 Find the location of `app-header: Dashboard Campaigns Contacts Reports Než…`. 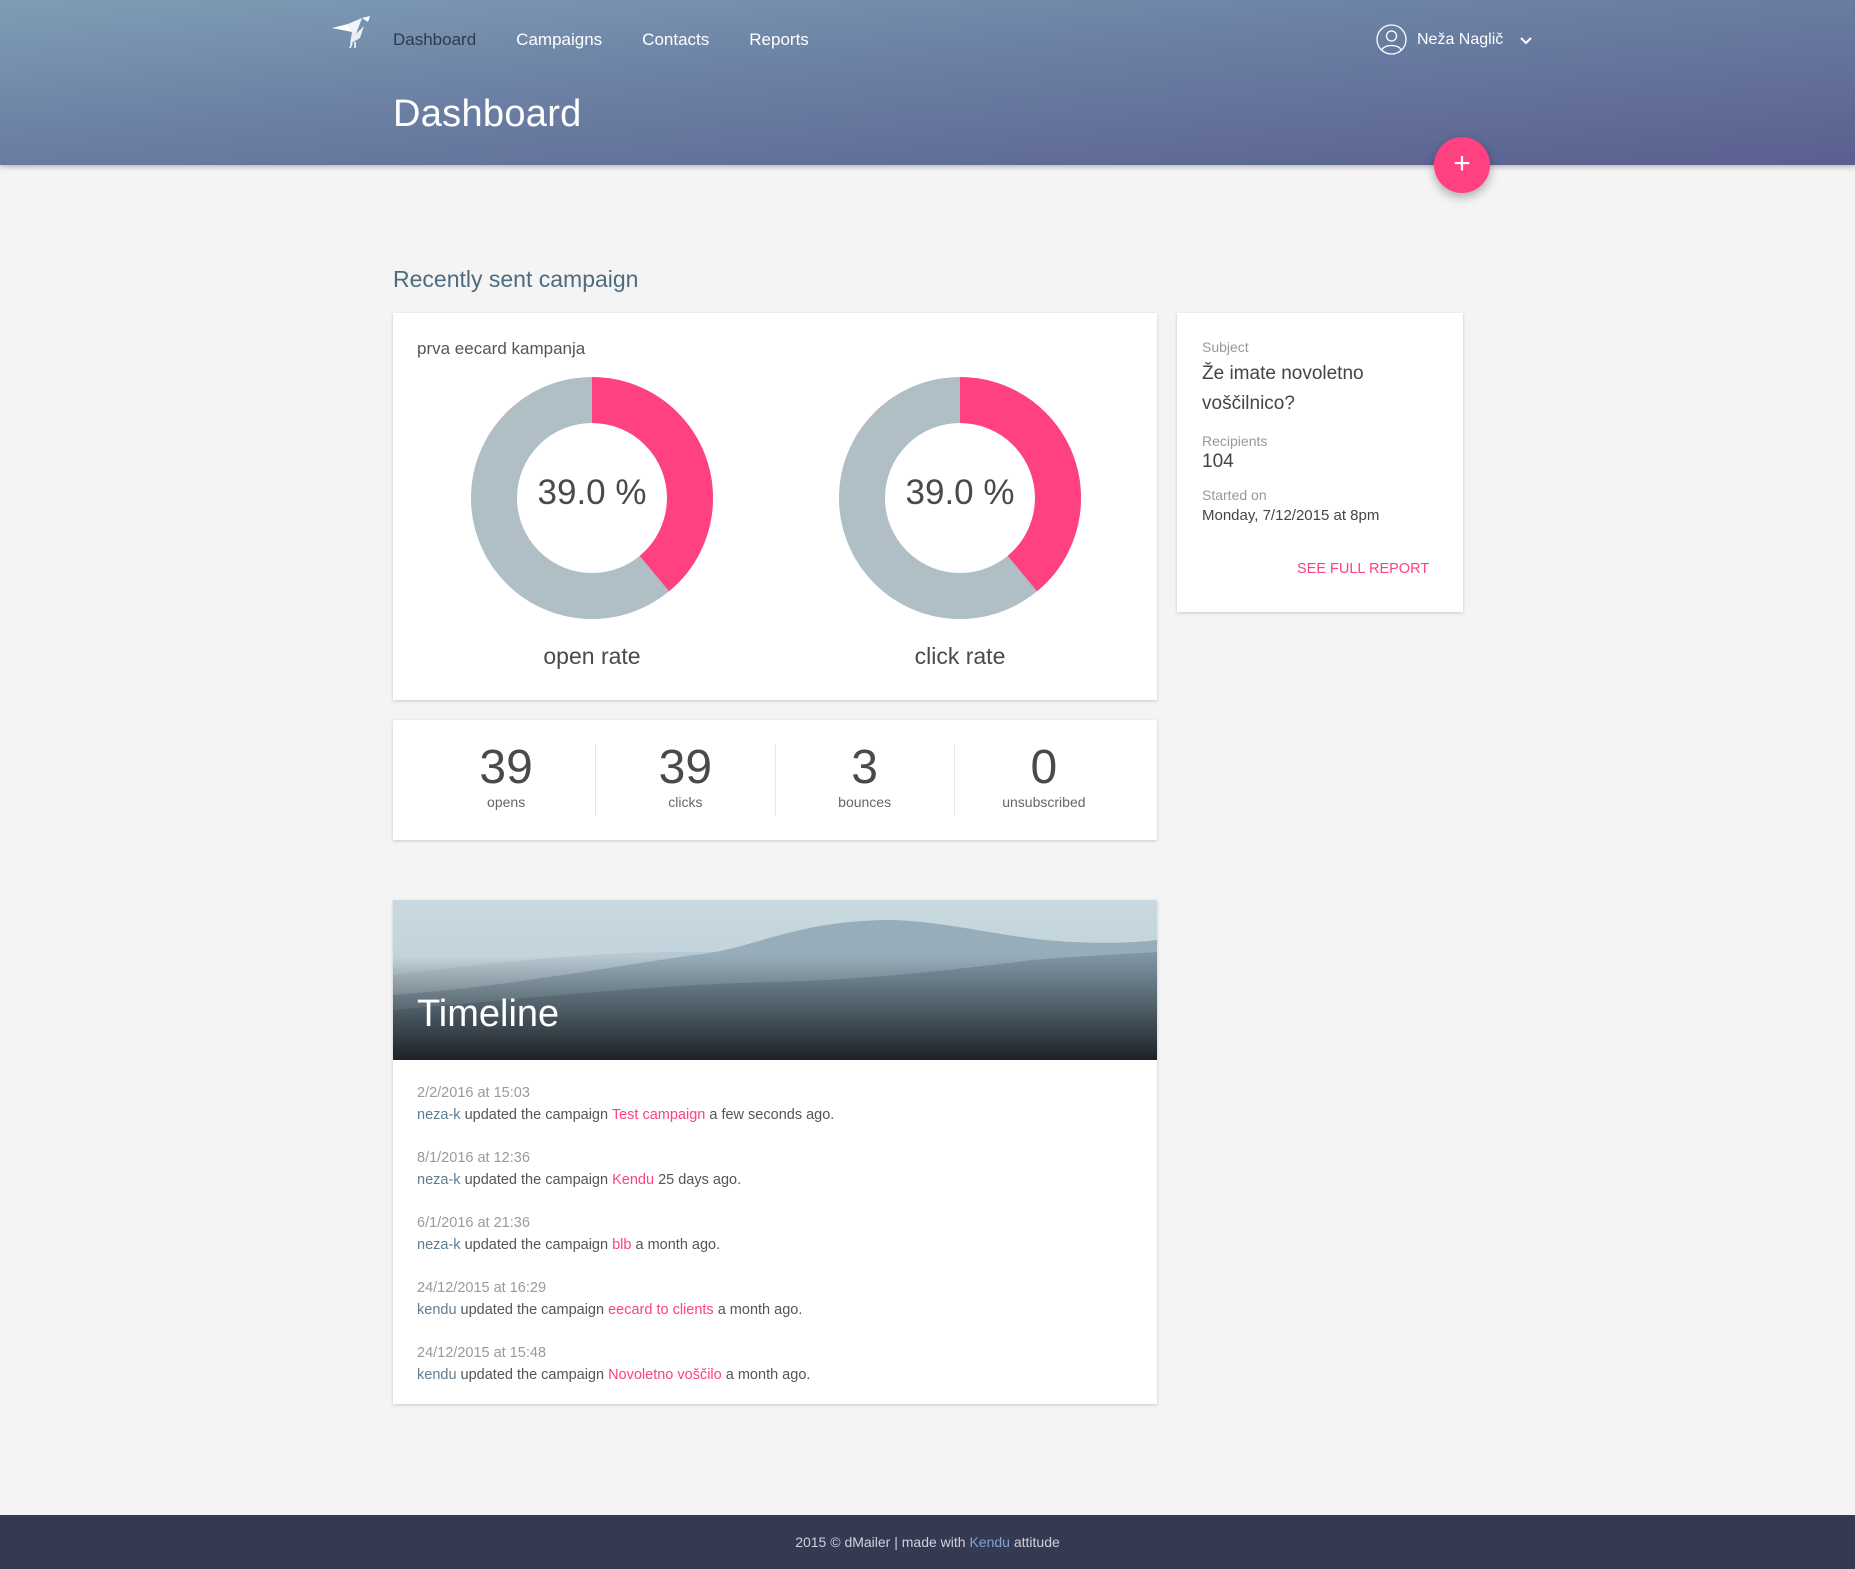

app-header: Dashboard Campaigns Contacts Reports Než… is located at coordinates (927, 82).